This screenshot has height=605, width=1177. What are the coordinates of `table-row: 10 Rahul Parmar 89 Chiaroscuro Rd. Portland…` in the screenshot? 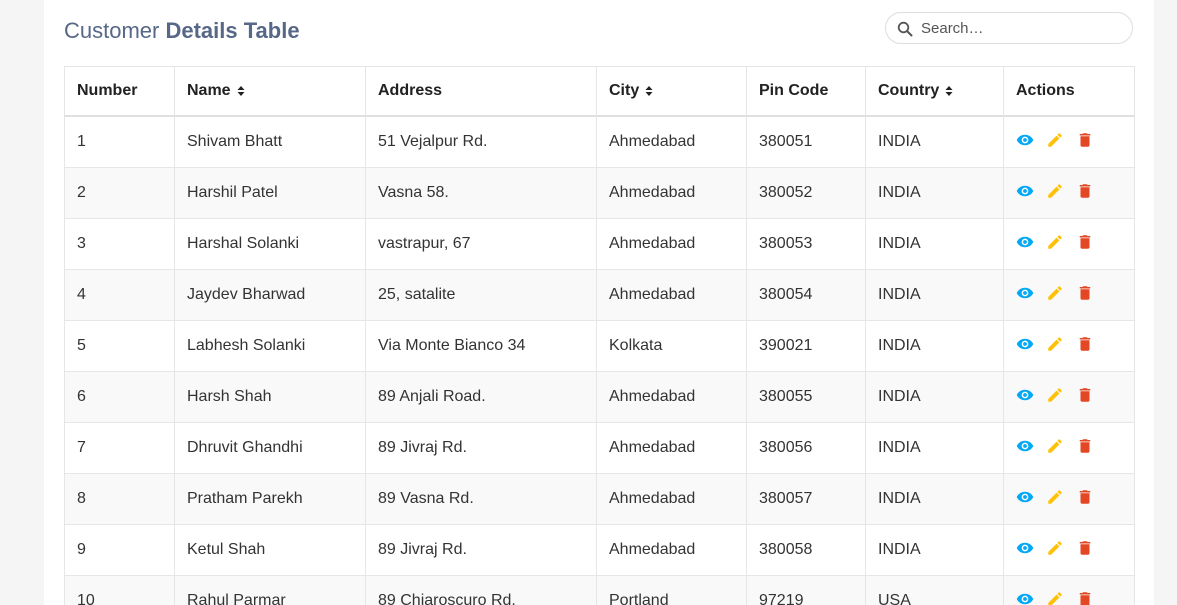 It's located at (599, 590).